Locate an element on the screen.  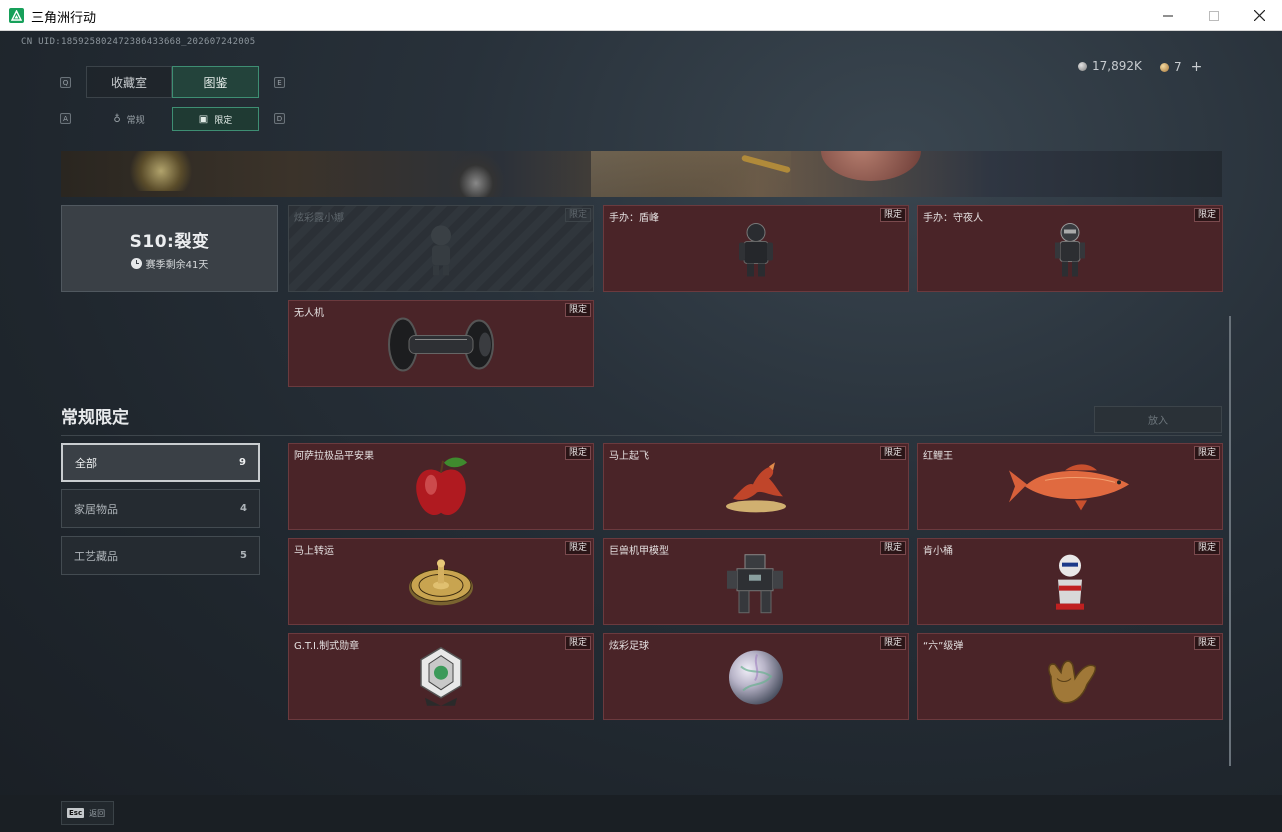
item-name: “六”级弹 is located at coordinates (943, 646).